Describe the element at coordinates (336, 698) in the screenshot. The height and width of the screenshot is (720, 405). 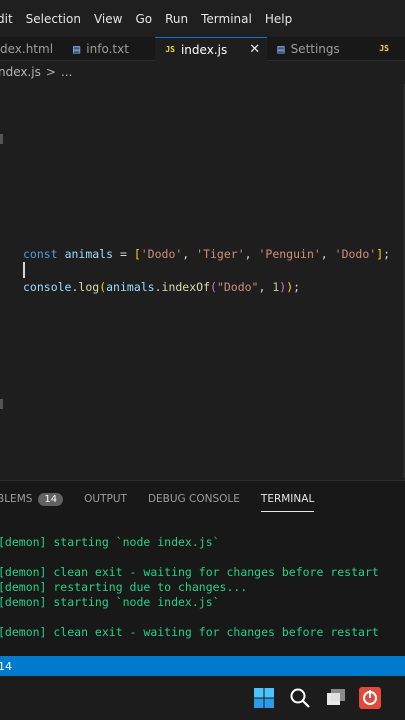
I see `task-view-icon` at that location.